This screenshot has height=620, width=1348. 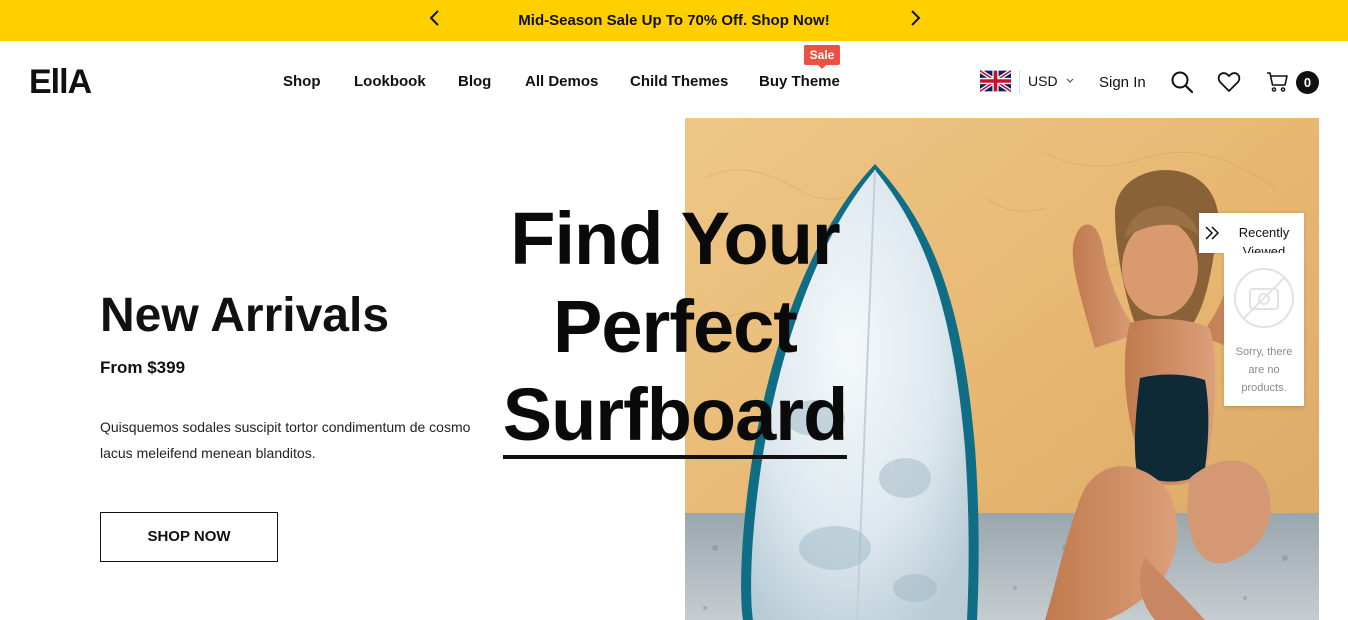 I want to click on recently-viewed-tab: Recently Viewed, so click(x=1251, y=236).